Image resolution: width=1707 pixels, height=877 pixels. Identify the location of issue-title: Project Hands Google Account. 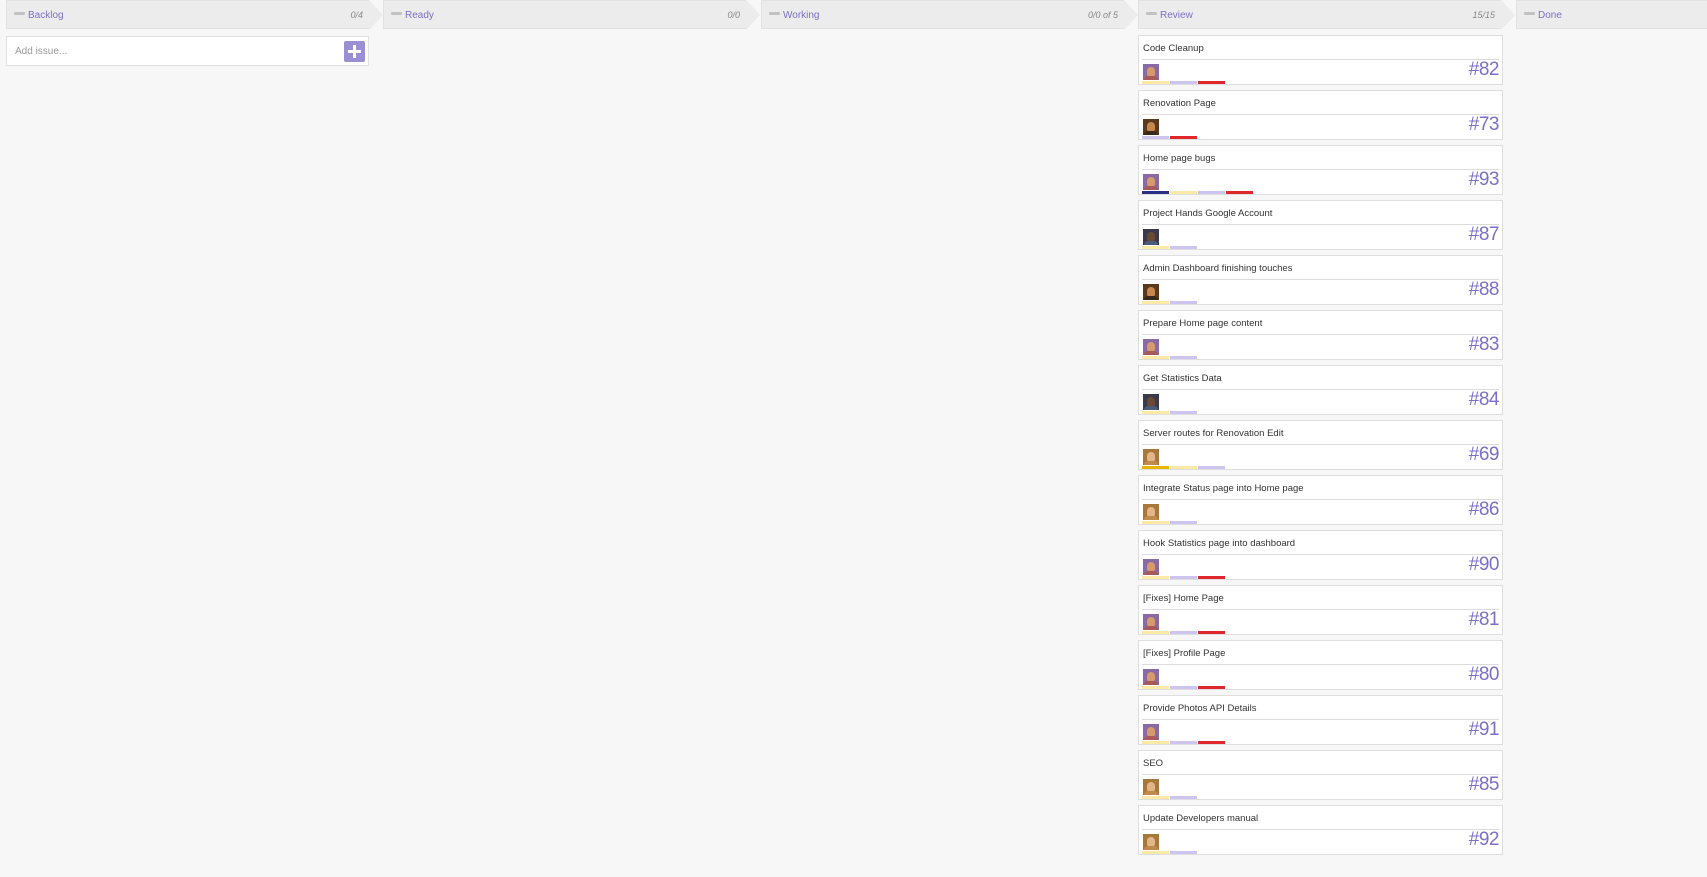
(1207, 213).